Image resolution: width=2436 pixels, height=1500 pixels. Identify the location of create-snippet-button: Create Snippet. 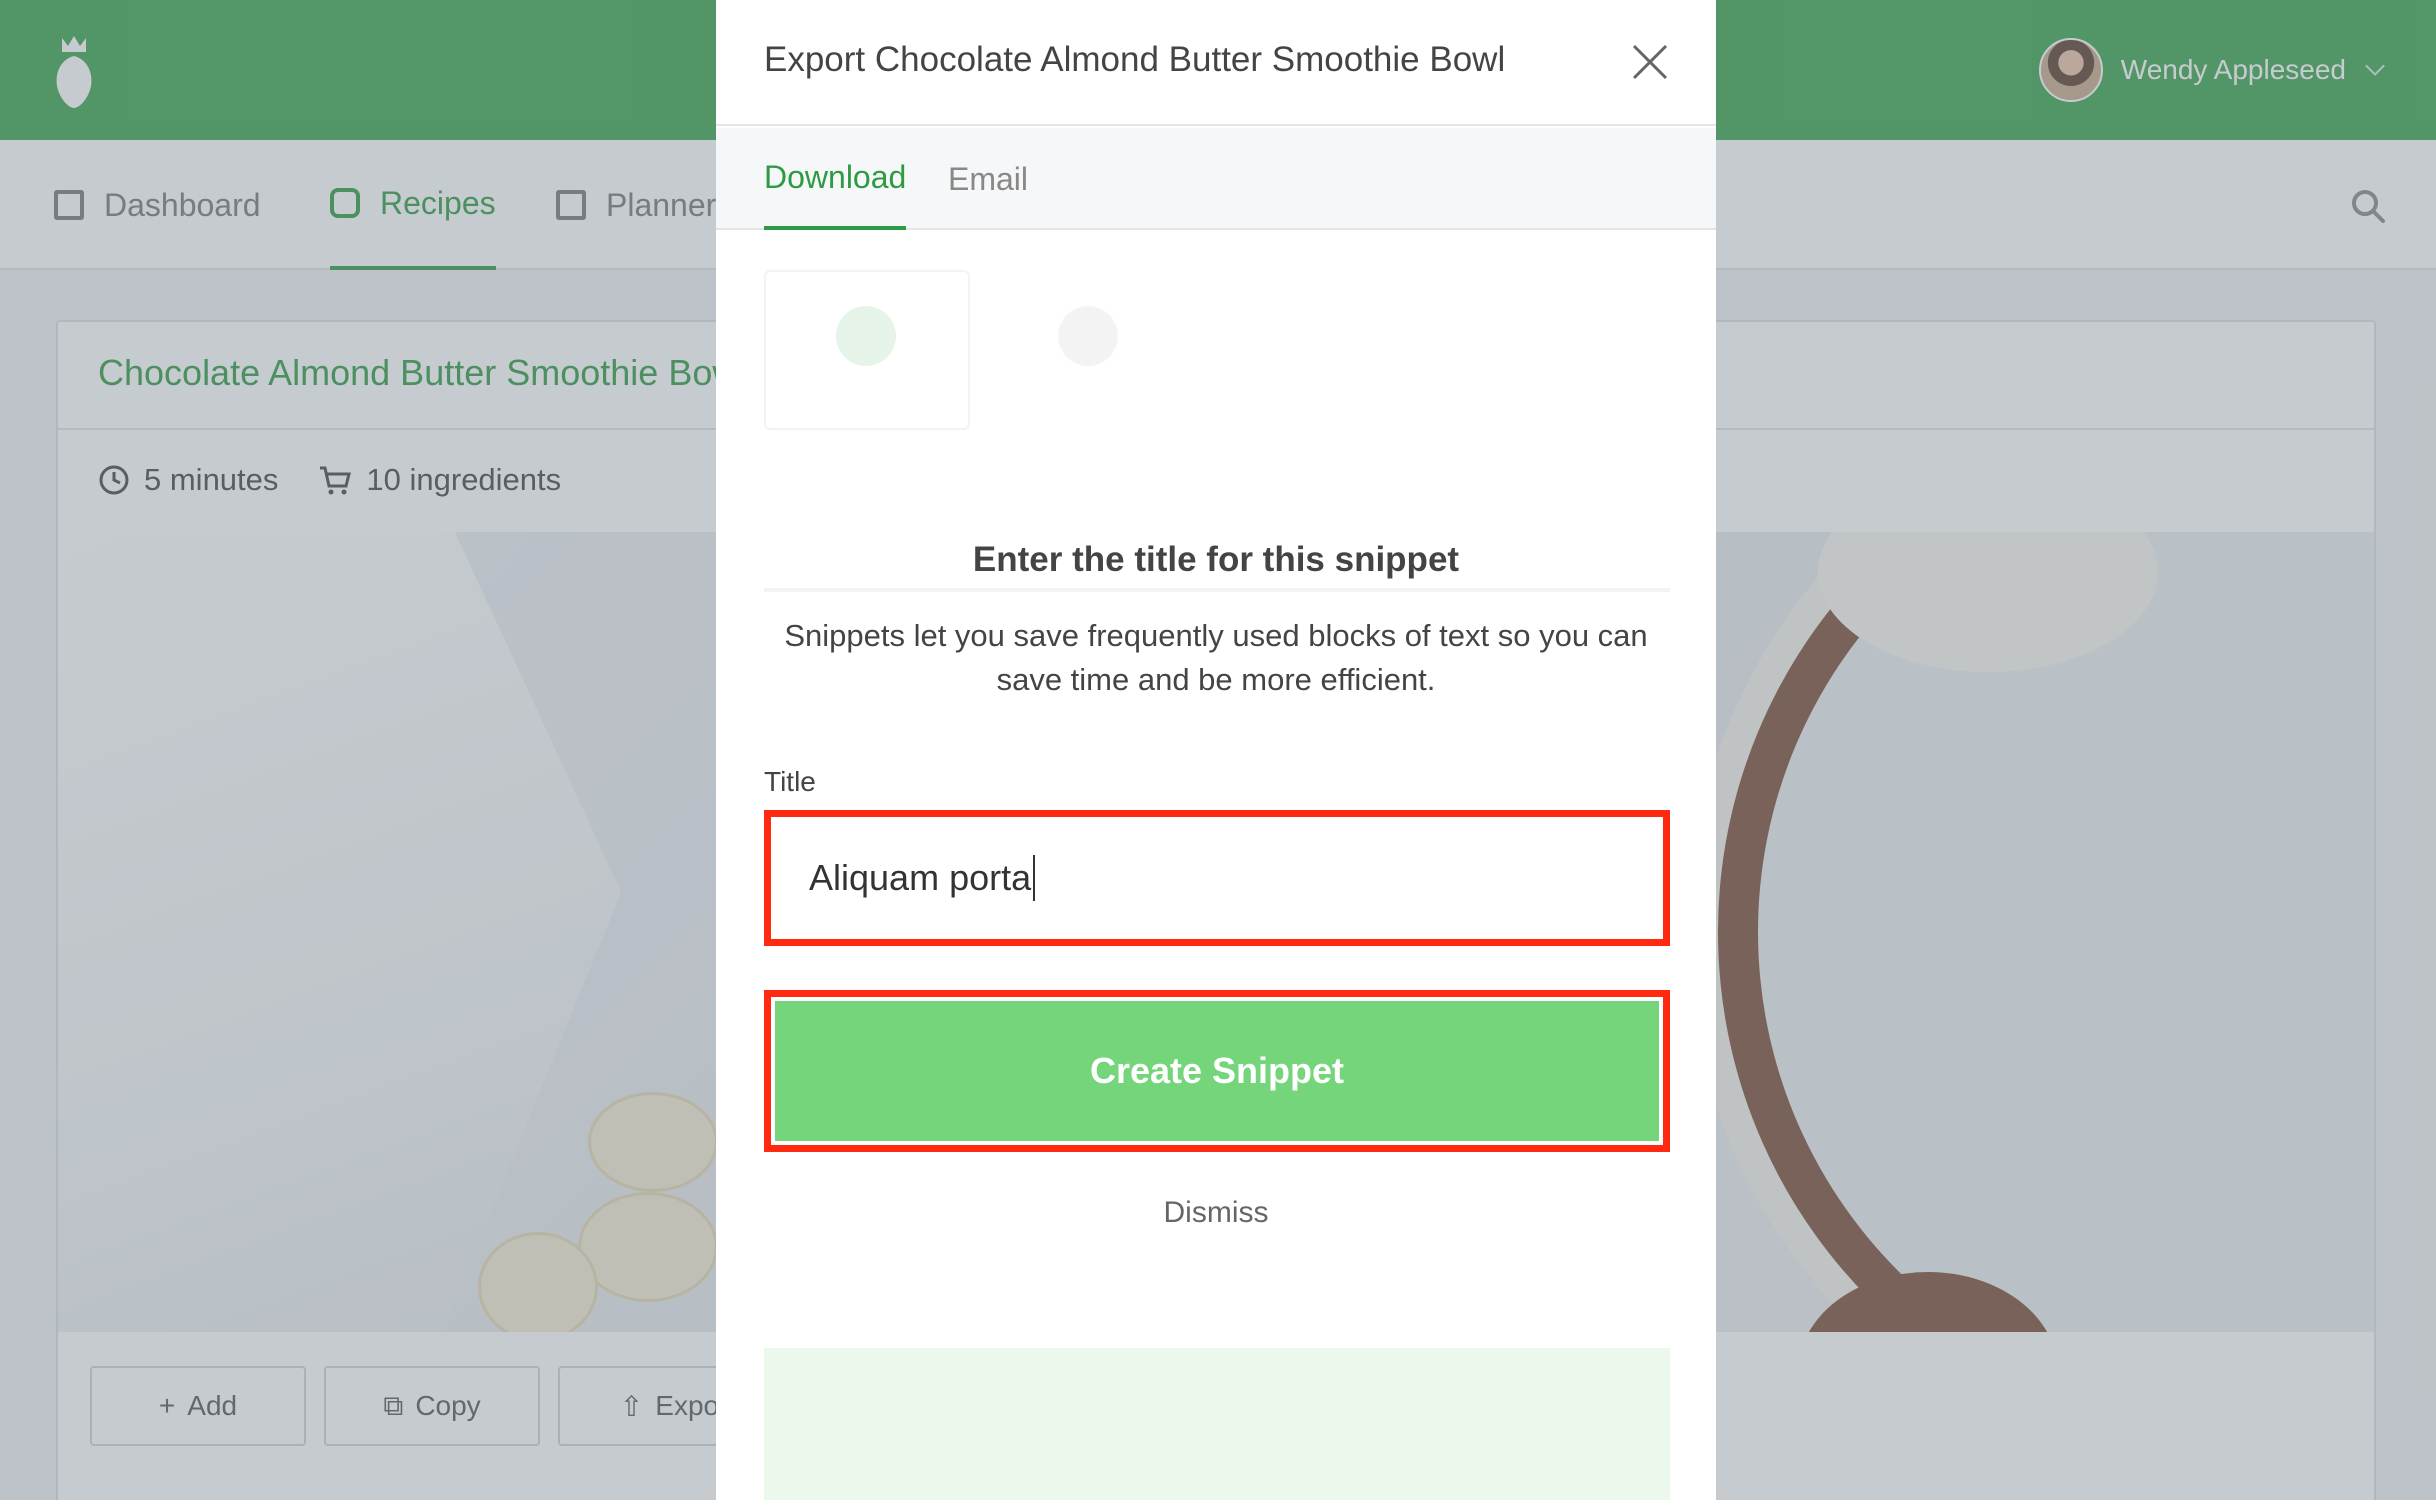
(1217, 1071).